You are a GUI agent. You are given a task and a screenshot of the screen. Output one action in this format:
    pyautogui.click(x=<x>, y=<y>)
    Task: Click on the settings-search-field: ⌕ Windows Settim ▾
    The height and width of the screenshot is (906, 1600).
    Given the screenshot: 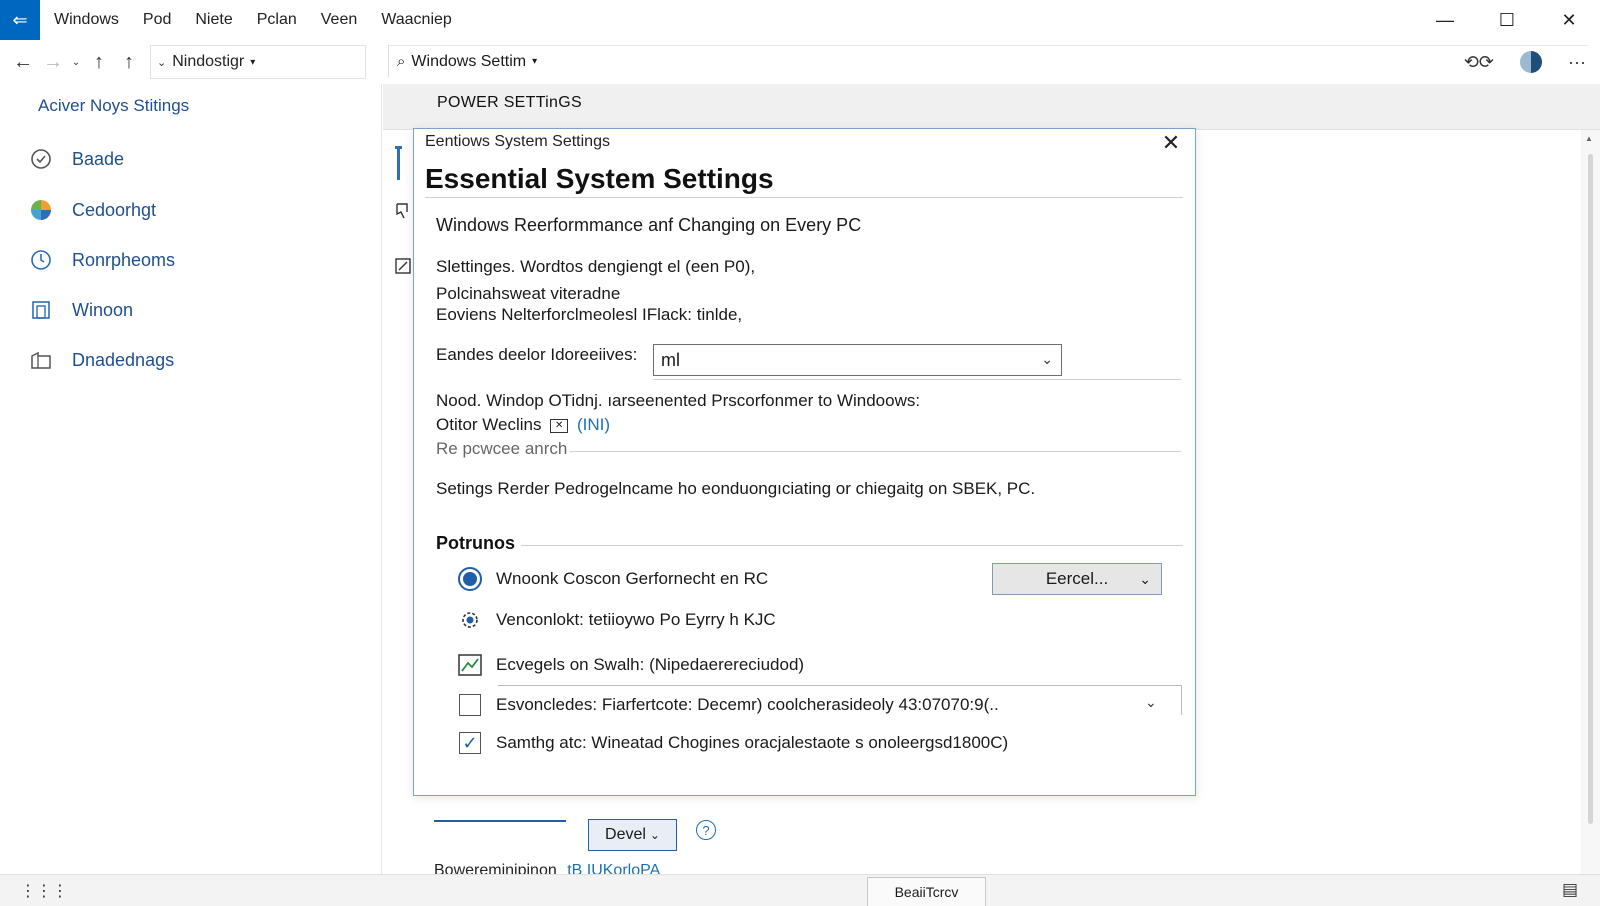 What is the action you would take?
    pyautogui.click(x=988, y=61)
    